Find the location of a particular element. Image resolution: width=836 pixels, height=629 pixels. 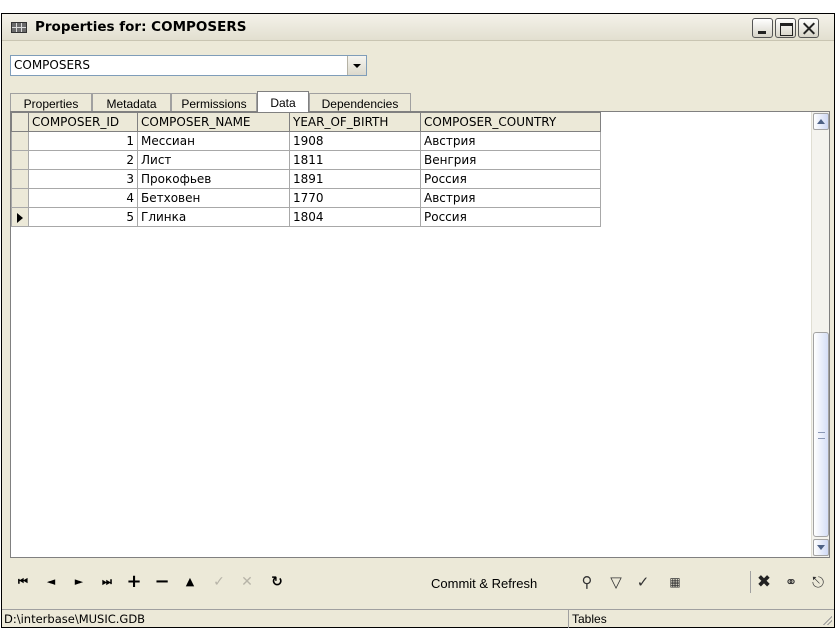

vertical-scrollbar is located at coordinates (820, 334).